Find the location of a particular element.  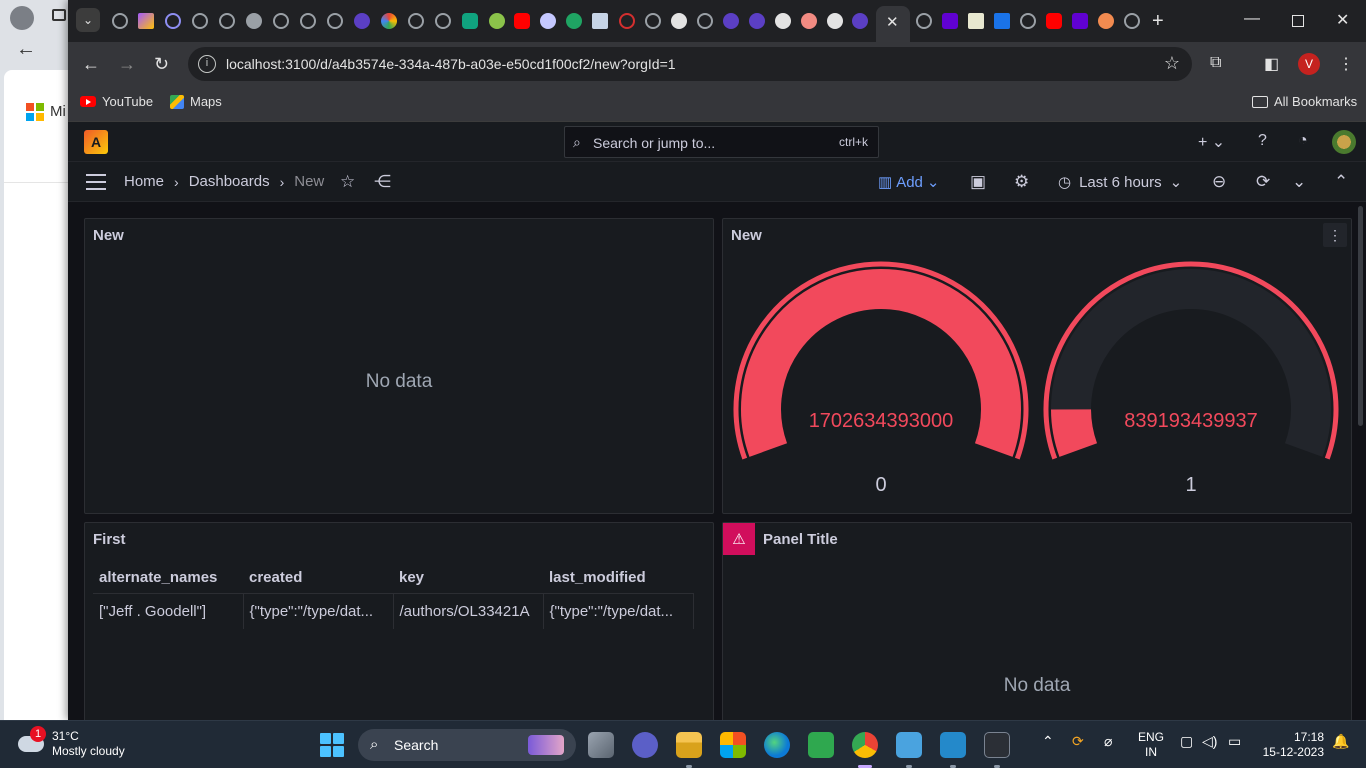

tab-favicon-red-arc-icon is located at coordinates (627, 21).